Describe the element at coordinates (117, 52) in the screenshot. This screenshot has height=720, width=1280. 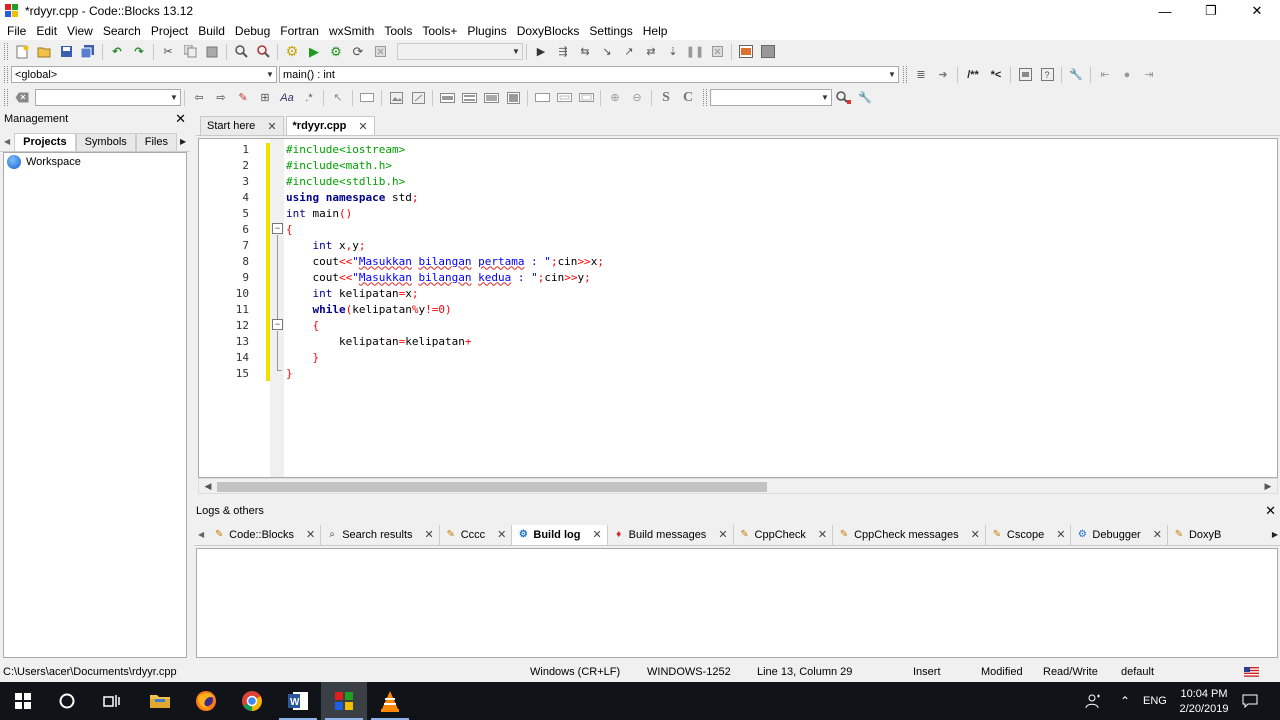
I see `undo-icon: ↶` at that location.